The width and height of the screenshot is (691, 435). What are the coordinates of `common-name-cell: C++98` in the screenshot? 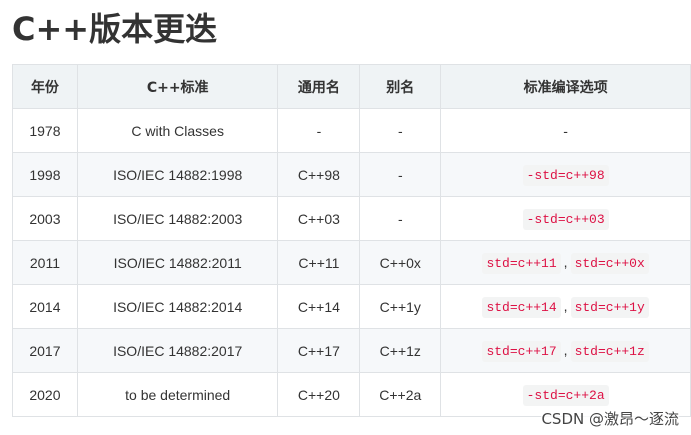 It's located at (319, 174).